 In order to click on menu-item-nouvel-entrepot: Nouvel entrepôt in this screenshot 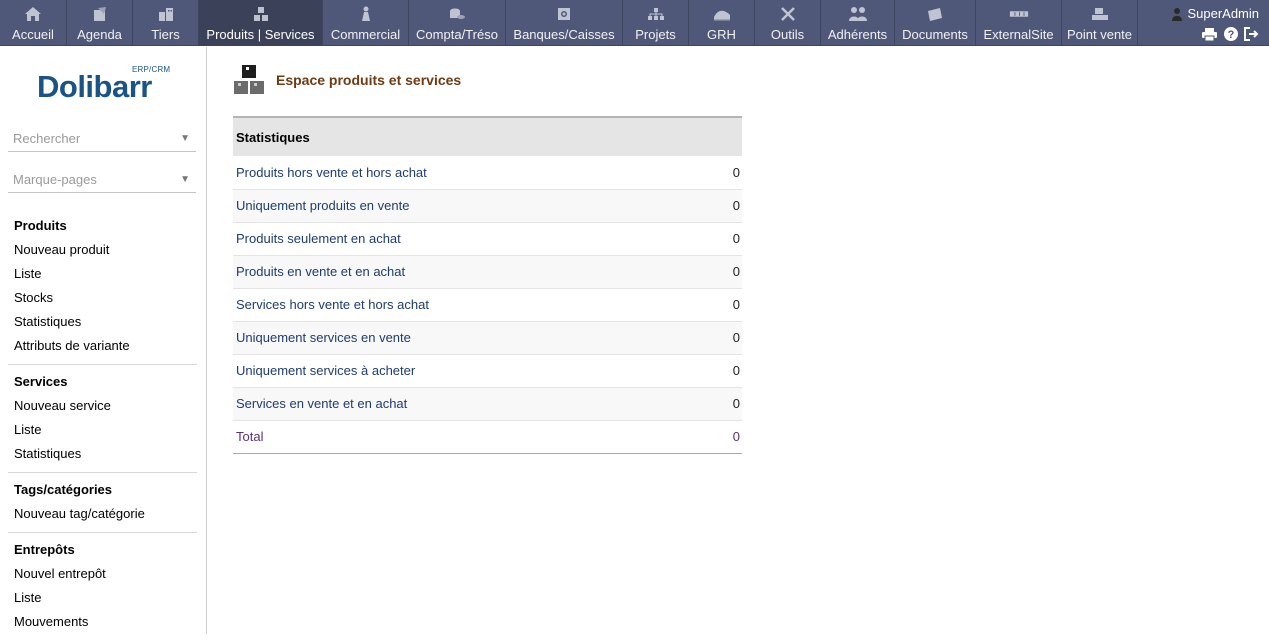, I will do `click(105, 574)`.